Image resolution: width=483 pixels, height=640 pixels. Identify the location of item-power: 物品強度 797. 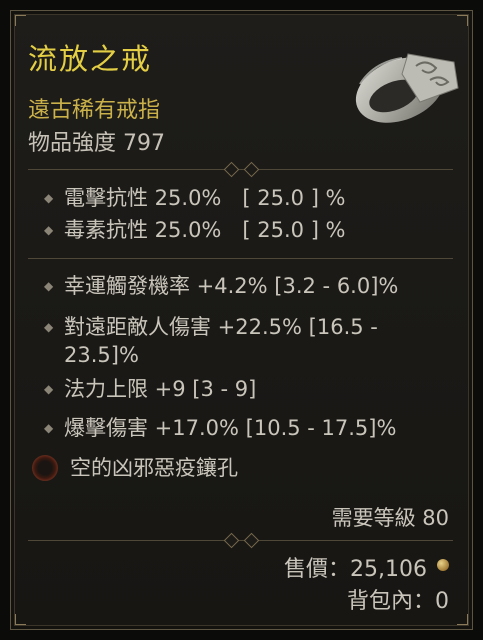
(96, 143).